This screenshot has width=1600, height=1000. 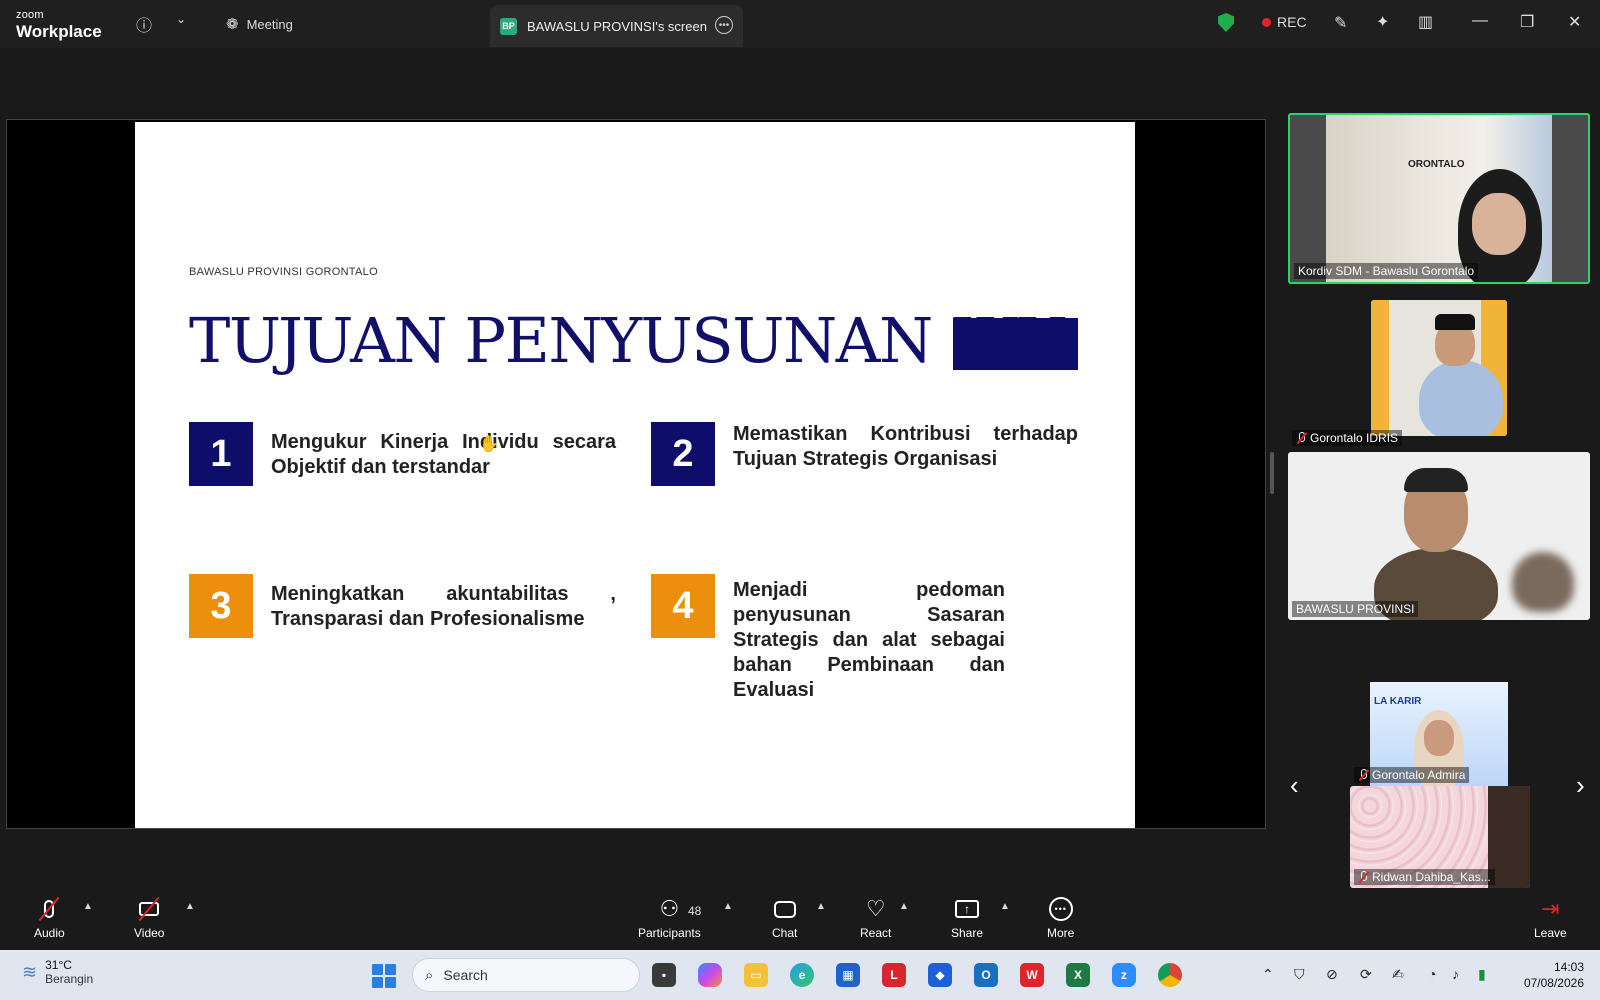 I want to click on participant-name: BAWASLU PROVINSI, so click(x=1355, y=609).